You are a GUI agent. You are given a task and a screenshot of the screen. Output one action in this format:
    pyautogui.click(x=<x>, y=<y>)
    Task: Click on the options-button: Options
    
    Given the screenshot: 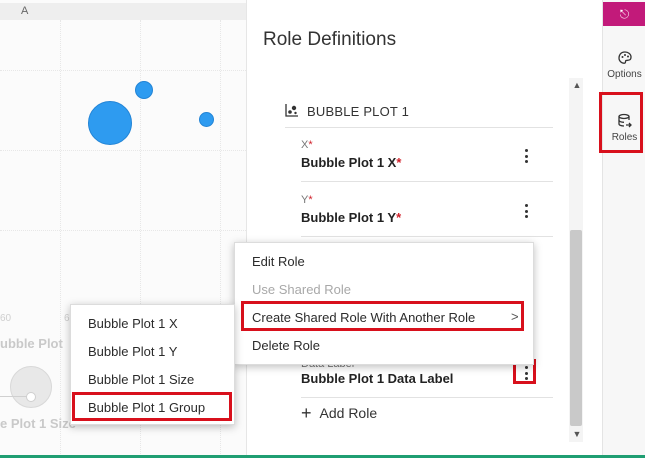 What is the action you would take?
    pyautogui.click(x=624, y=65)
    